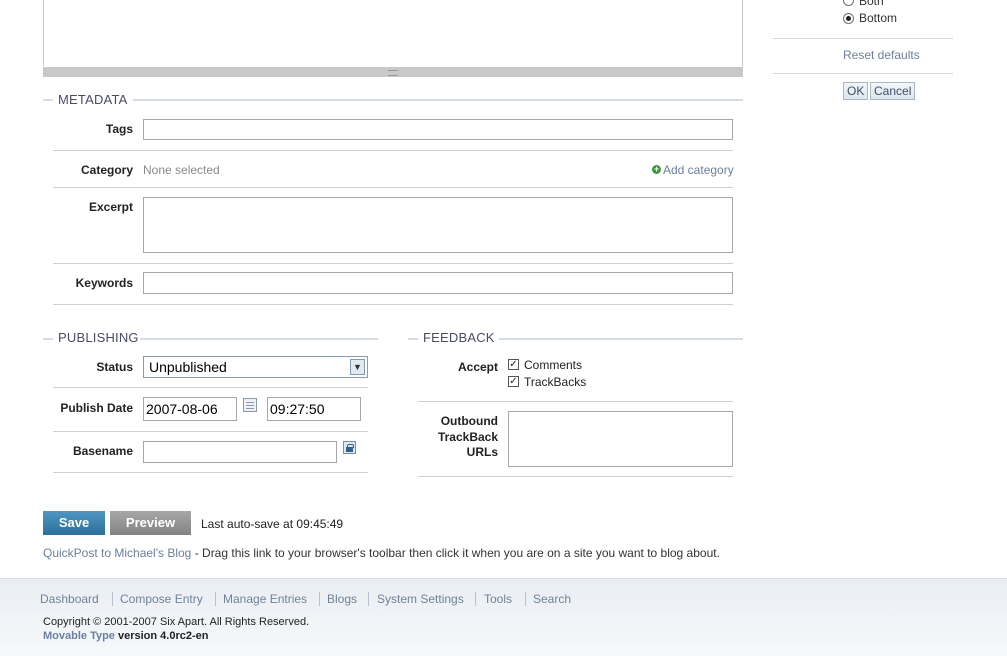 The width and height of the screenshot is (1007, 656). What do you see at coordinates (150, 523) in the screenshot?
I see `preview-button: Preview` at bounding box center [150, 523].